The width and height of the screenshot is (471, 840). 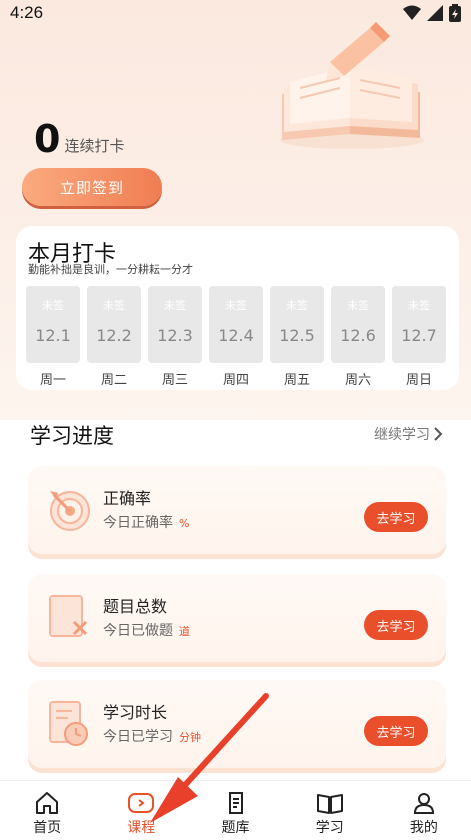 I want to click on tab-course: 课程, so click(x=141, y=810).